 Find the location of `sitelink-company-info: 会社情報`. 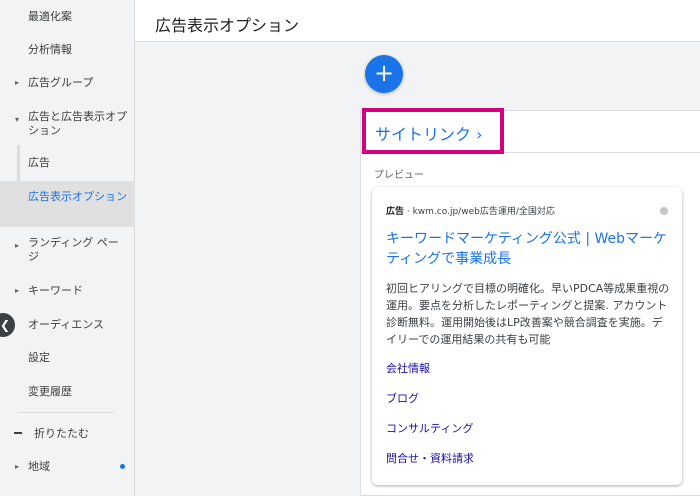

sitelink-company-info: 会社情報 is located at coordinates (408, 368).